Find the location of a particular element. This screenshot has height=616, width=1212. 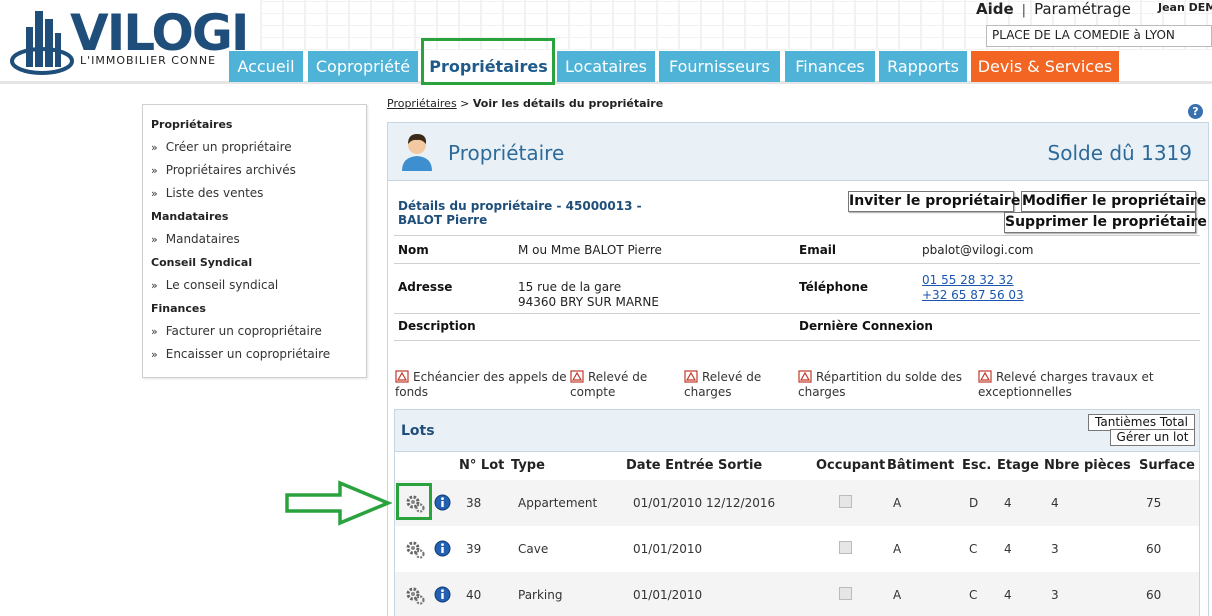

telephone-1-link: 01 55 28 32 32 is located at coordinates (968, 280).